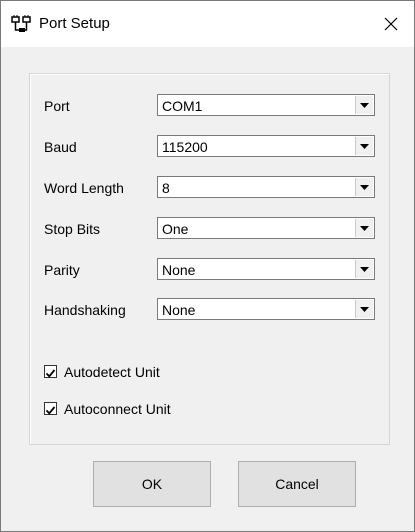 This screenshot has width=415, height=532. I want to click on ok-button: OK, so click(152, 484).